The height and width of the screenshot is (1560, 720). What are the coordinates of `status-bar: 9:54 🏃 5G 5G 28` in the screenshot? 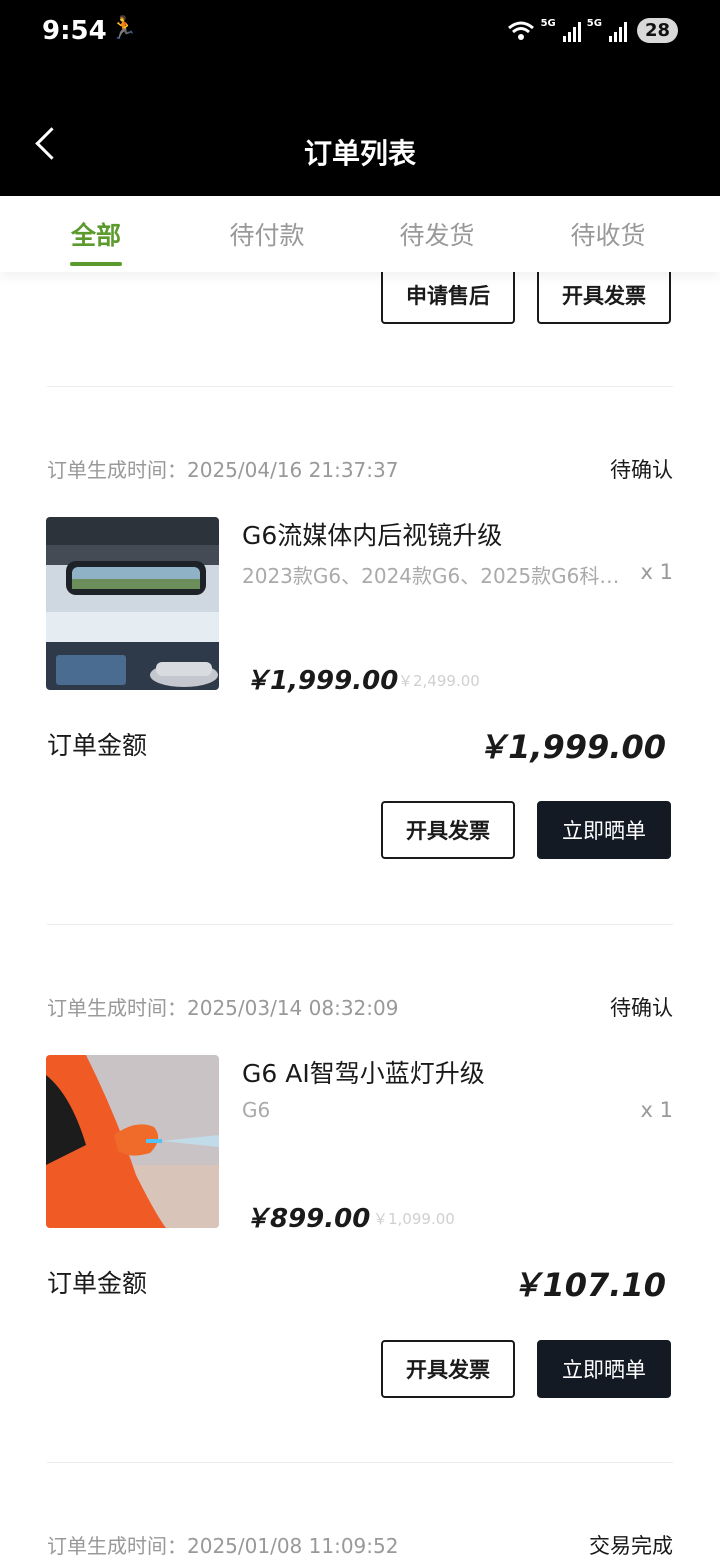 It's located at (360, 34).